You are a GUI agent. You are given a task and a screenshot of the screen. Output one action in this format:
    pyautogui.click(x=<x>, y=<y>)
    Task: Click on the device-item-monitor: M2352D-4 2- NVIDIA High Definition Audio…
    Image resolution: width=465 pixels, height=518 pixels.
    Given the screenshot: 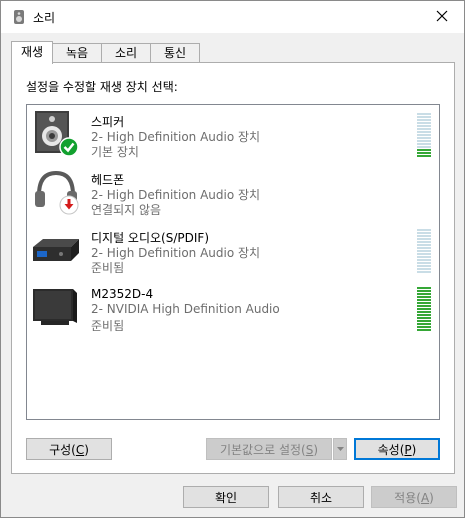 What is the action you would take?
    pyautogui.click(x=233, y=312)
    